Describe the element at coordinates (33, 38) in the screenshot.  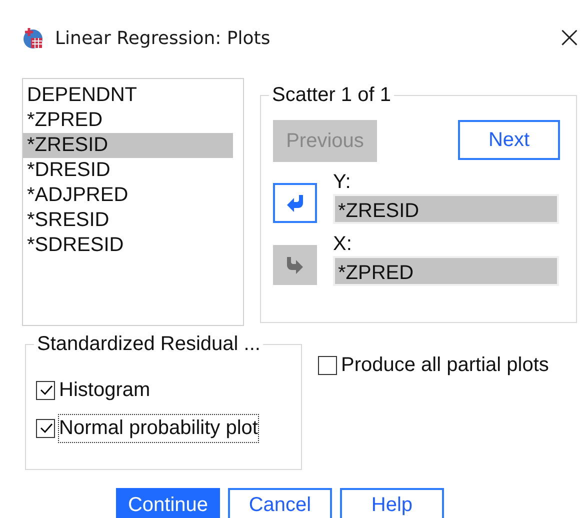
I see `app-icon` at that location.